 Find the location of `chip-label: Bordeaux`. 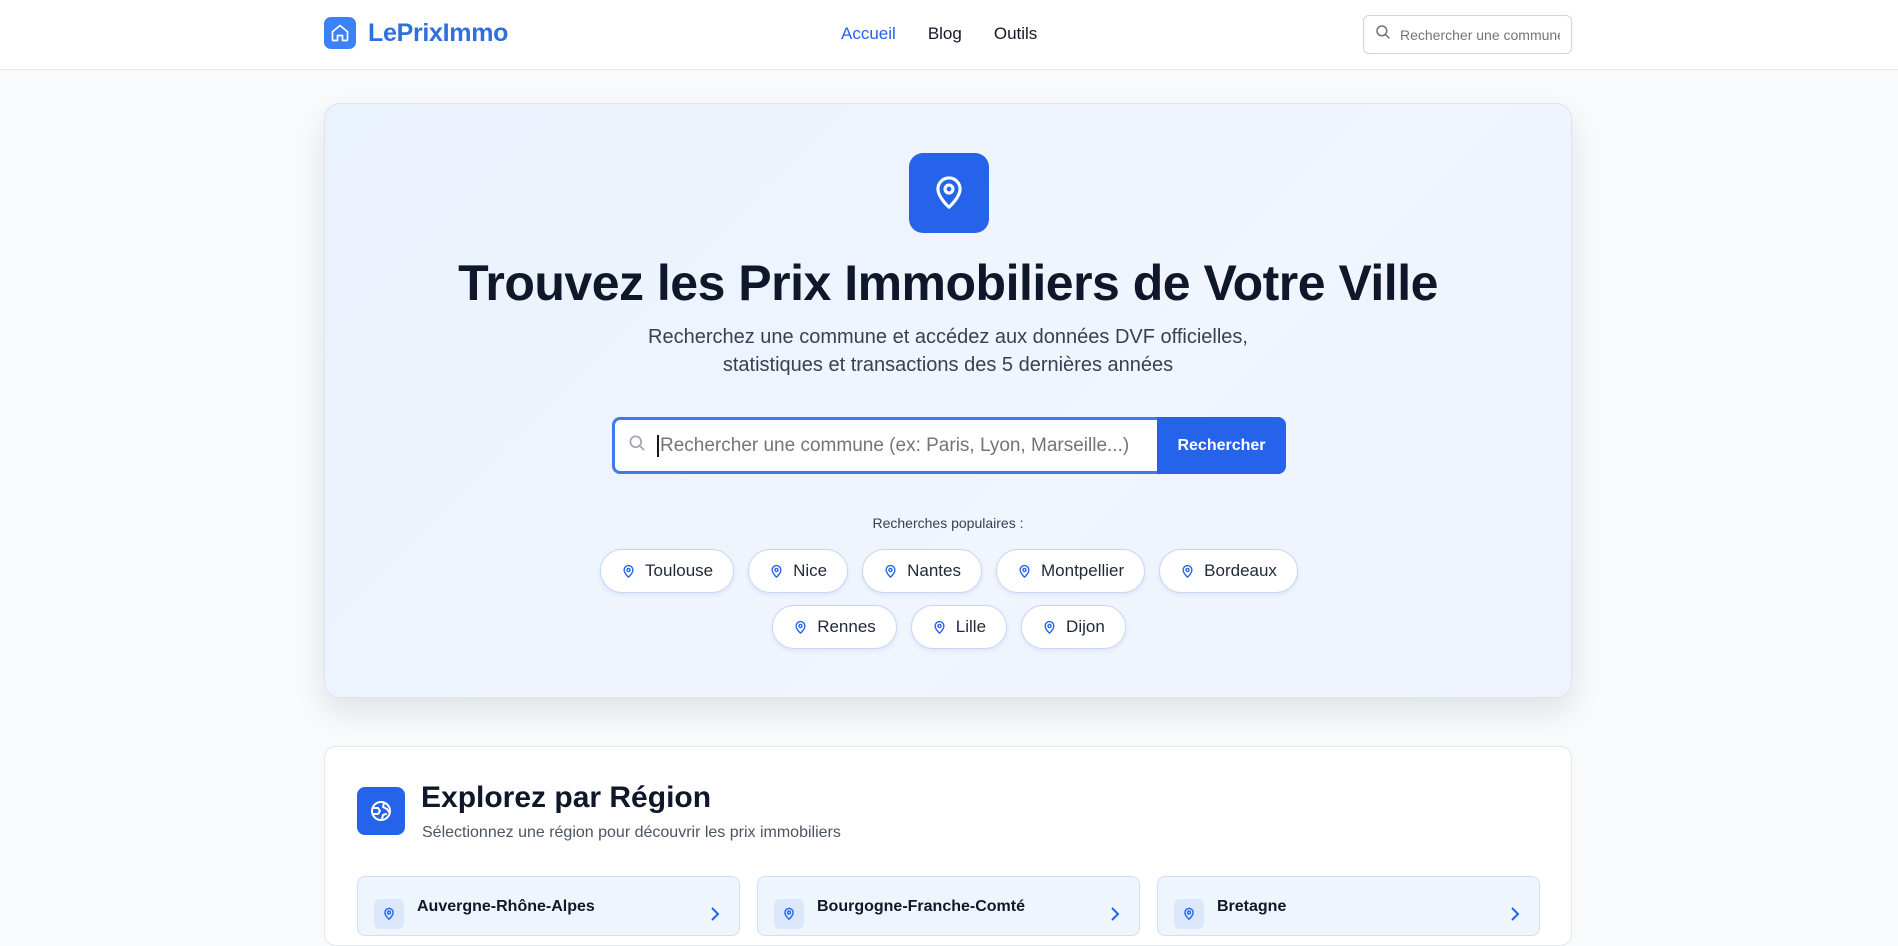

chip-label: Bordeaux is located at coordinates (1240, 570).